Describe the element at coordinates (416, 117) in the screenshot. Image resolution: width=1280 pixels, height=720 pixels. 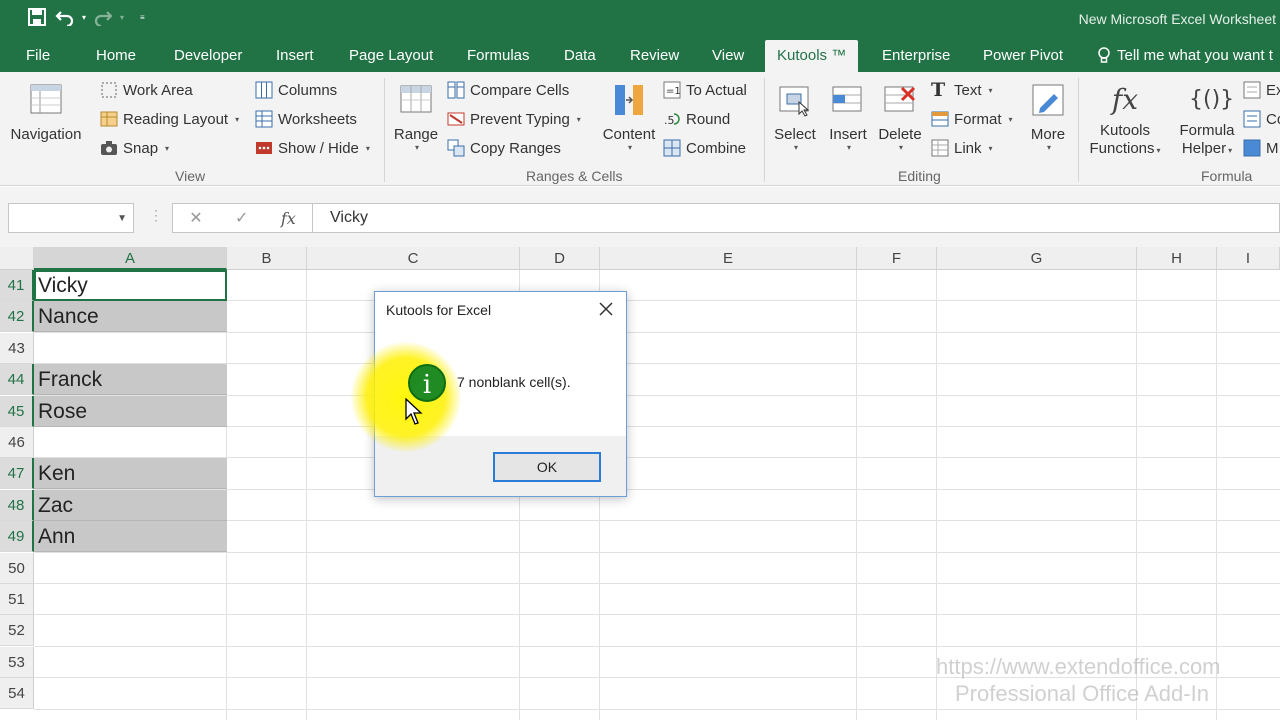
I see `range-button: Range ▾` at that location.